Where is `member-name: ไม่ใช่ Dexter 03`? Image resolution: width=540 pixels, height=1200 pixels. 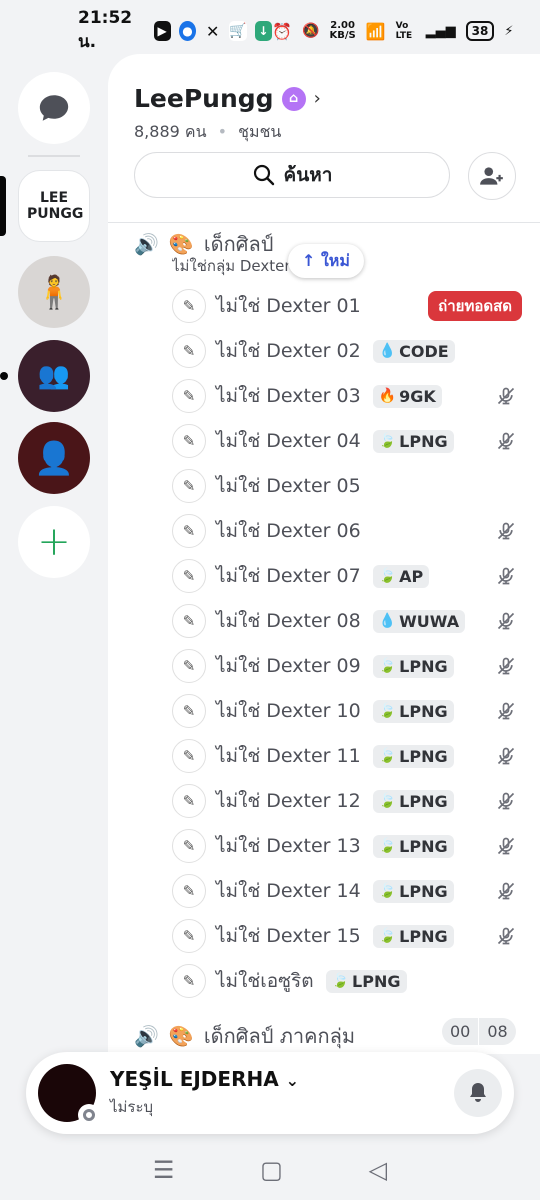 member-name: ไม่ใช่ Dexter 03 is located at coordinates (288, 396).